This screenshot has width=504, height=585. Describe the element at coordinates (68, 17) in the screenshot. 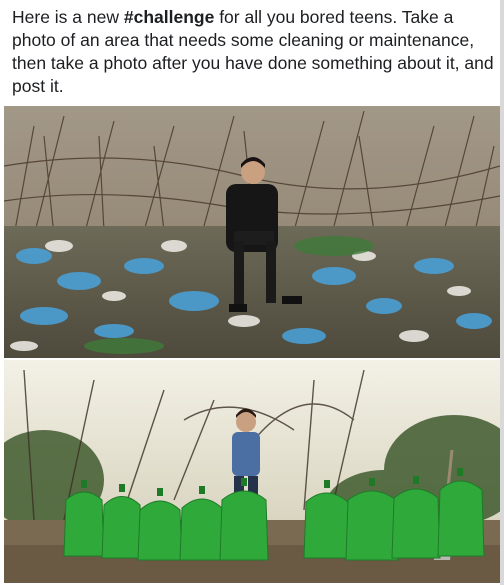

I see `post-text-prefix: Here is a new` at that location.